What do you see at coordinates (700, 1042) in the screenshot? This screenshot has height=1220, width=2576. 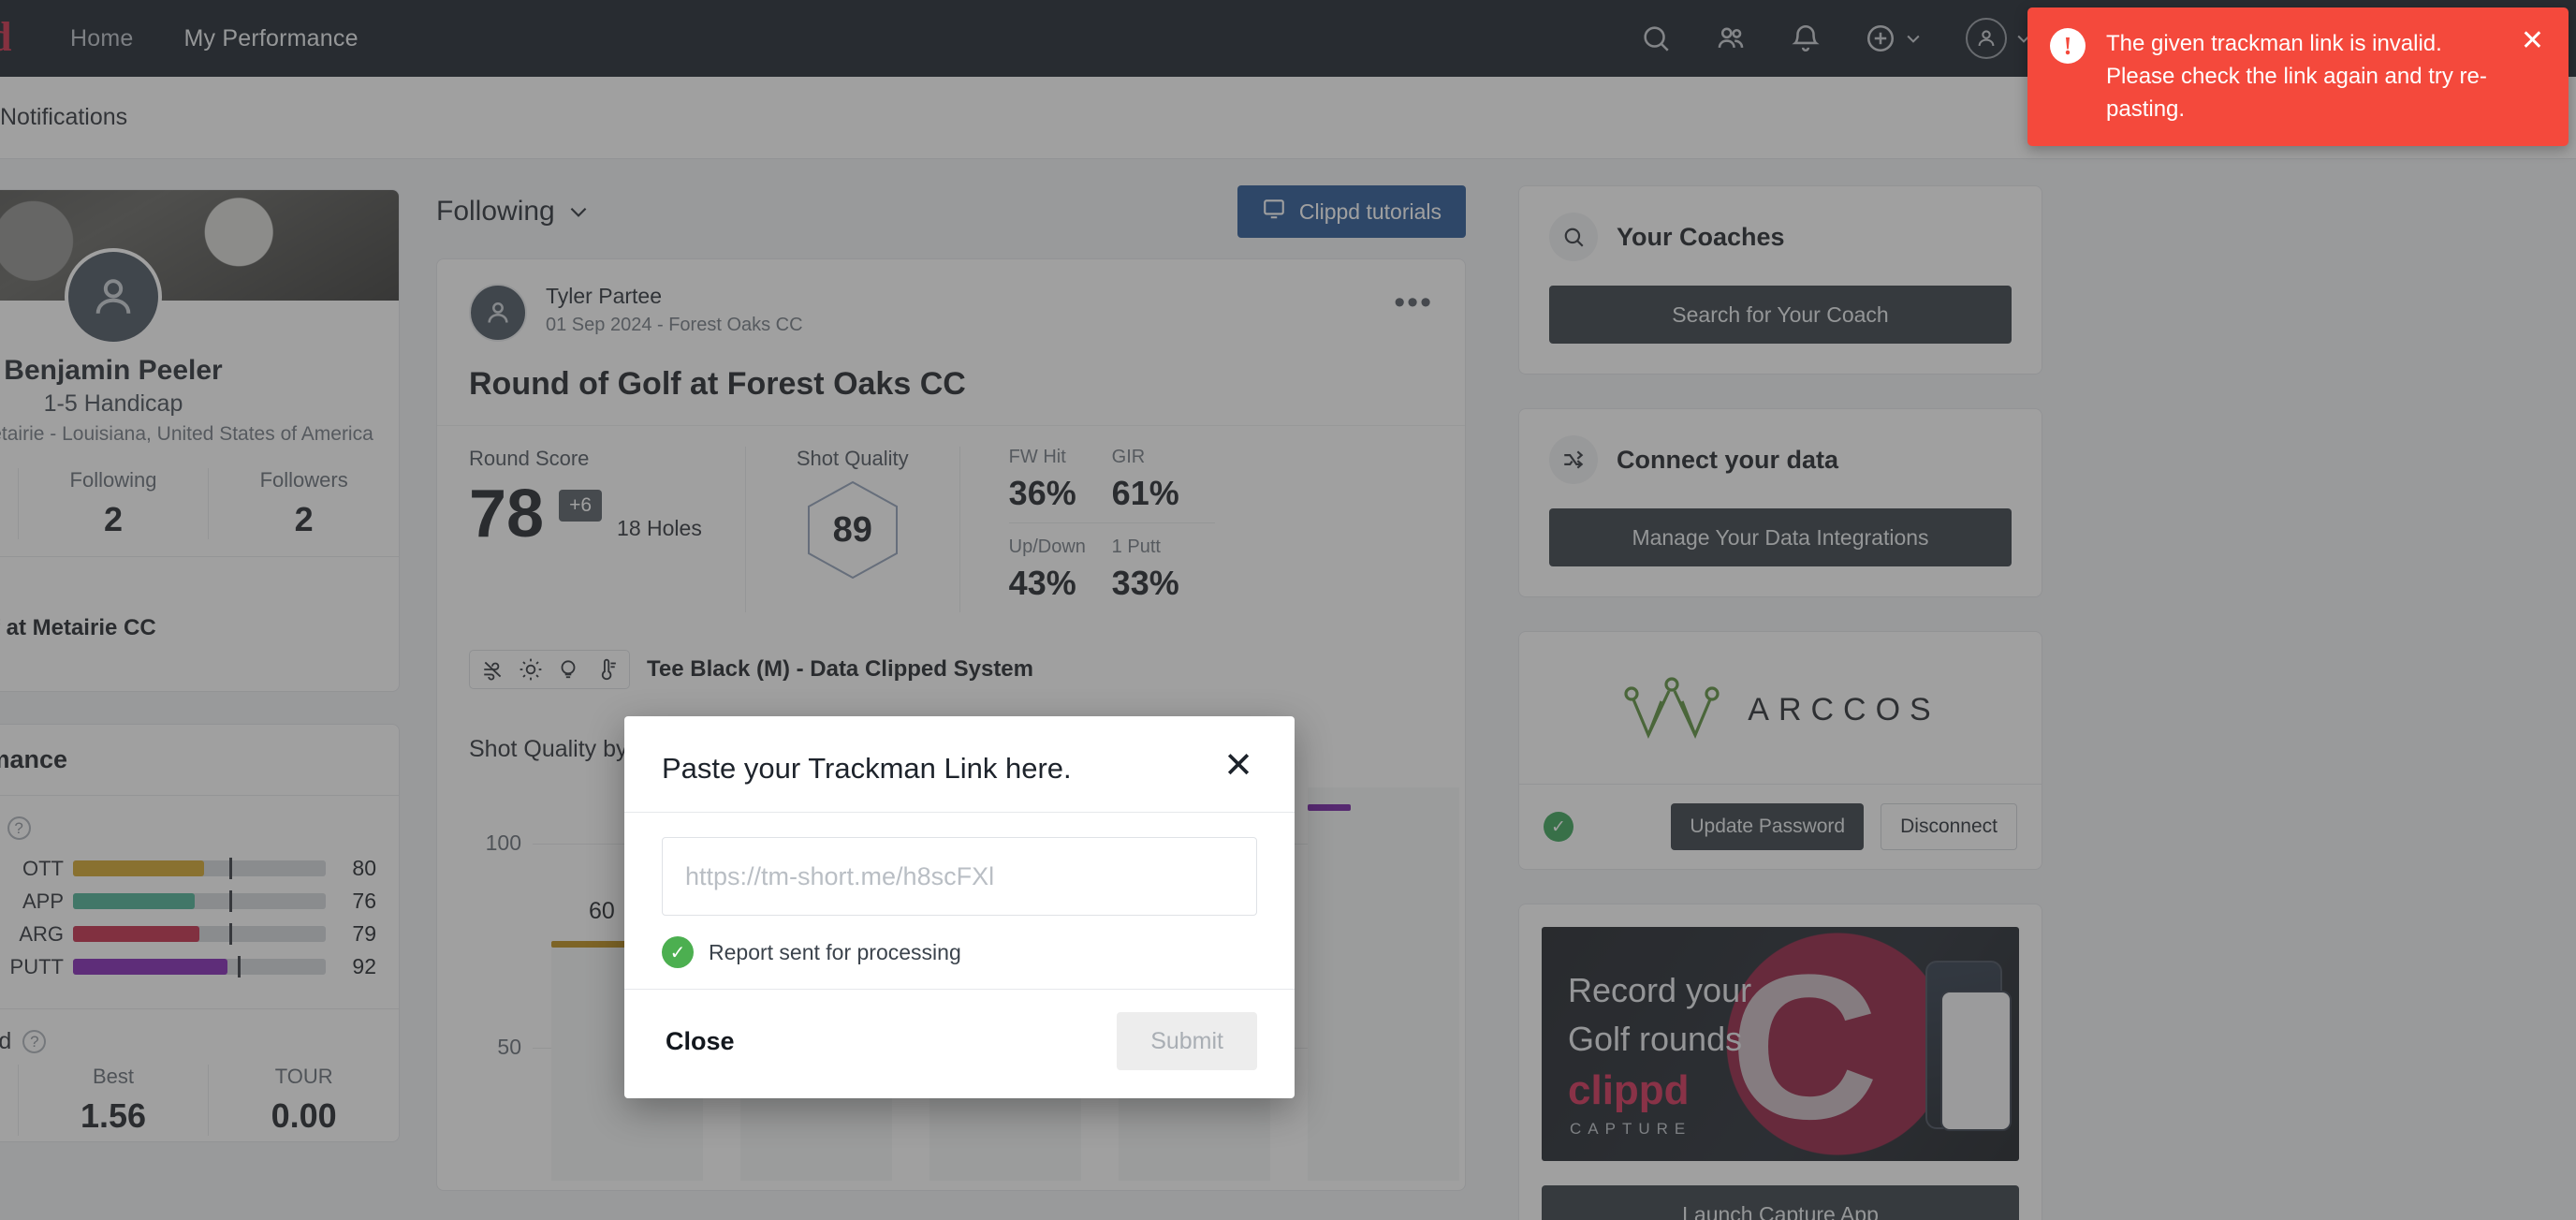 I see `close-button: Close` at bounding box center [700, 1042].